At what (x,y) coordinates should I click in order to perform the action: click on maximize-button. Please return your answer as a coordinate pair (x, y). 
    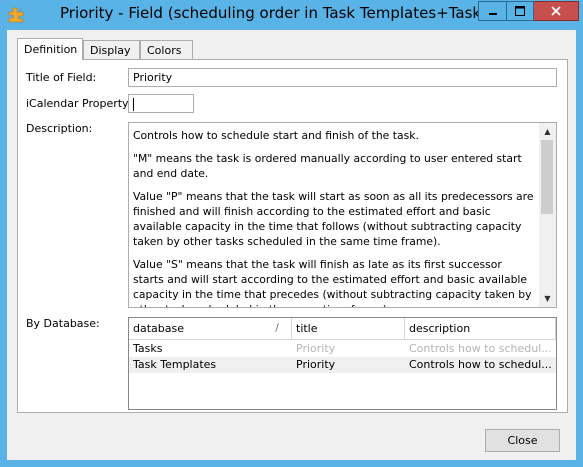
    Looking at the image, I should click on (520, 11).